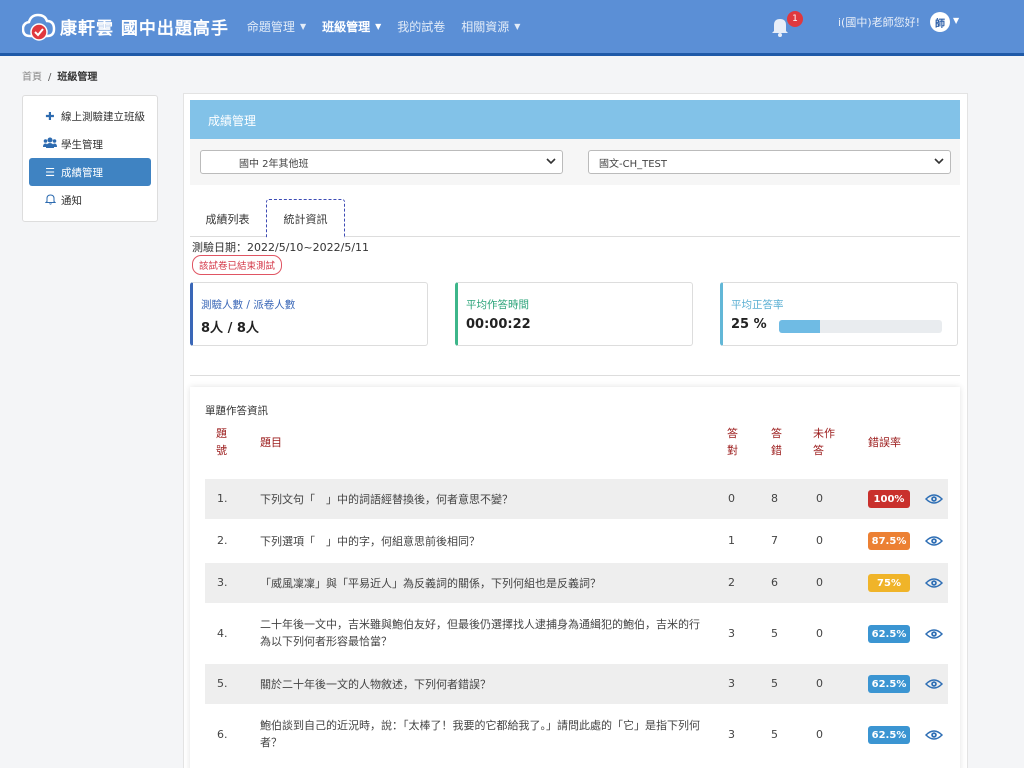  What do you see at coordinates (90, 200) in the screenshot?
I see `sidebar-item-notifications: 通知` at bounding box center [90, 200].